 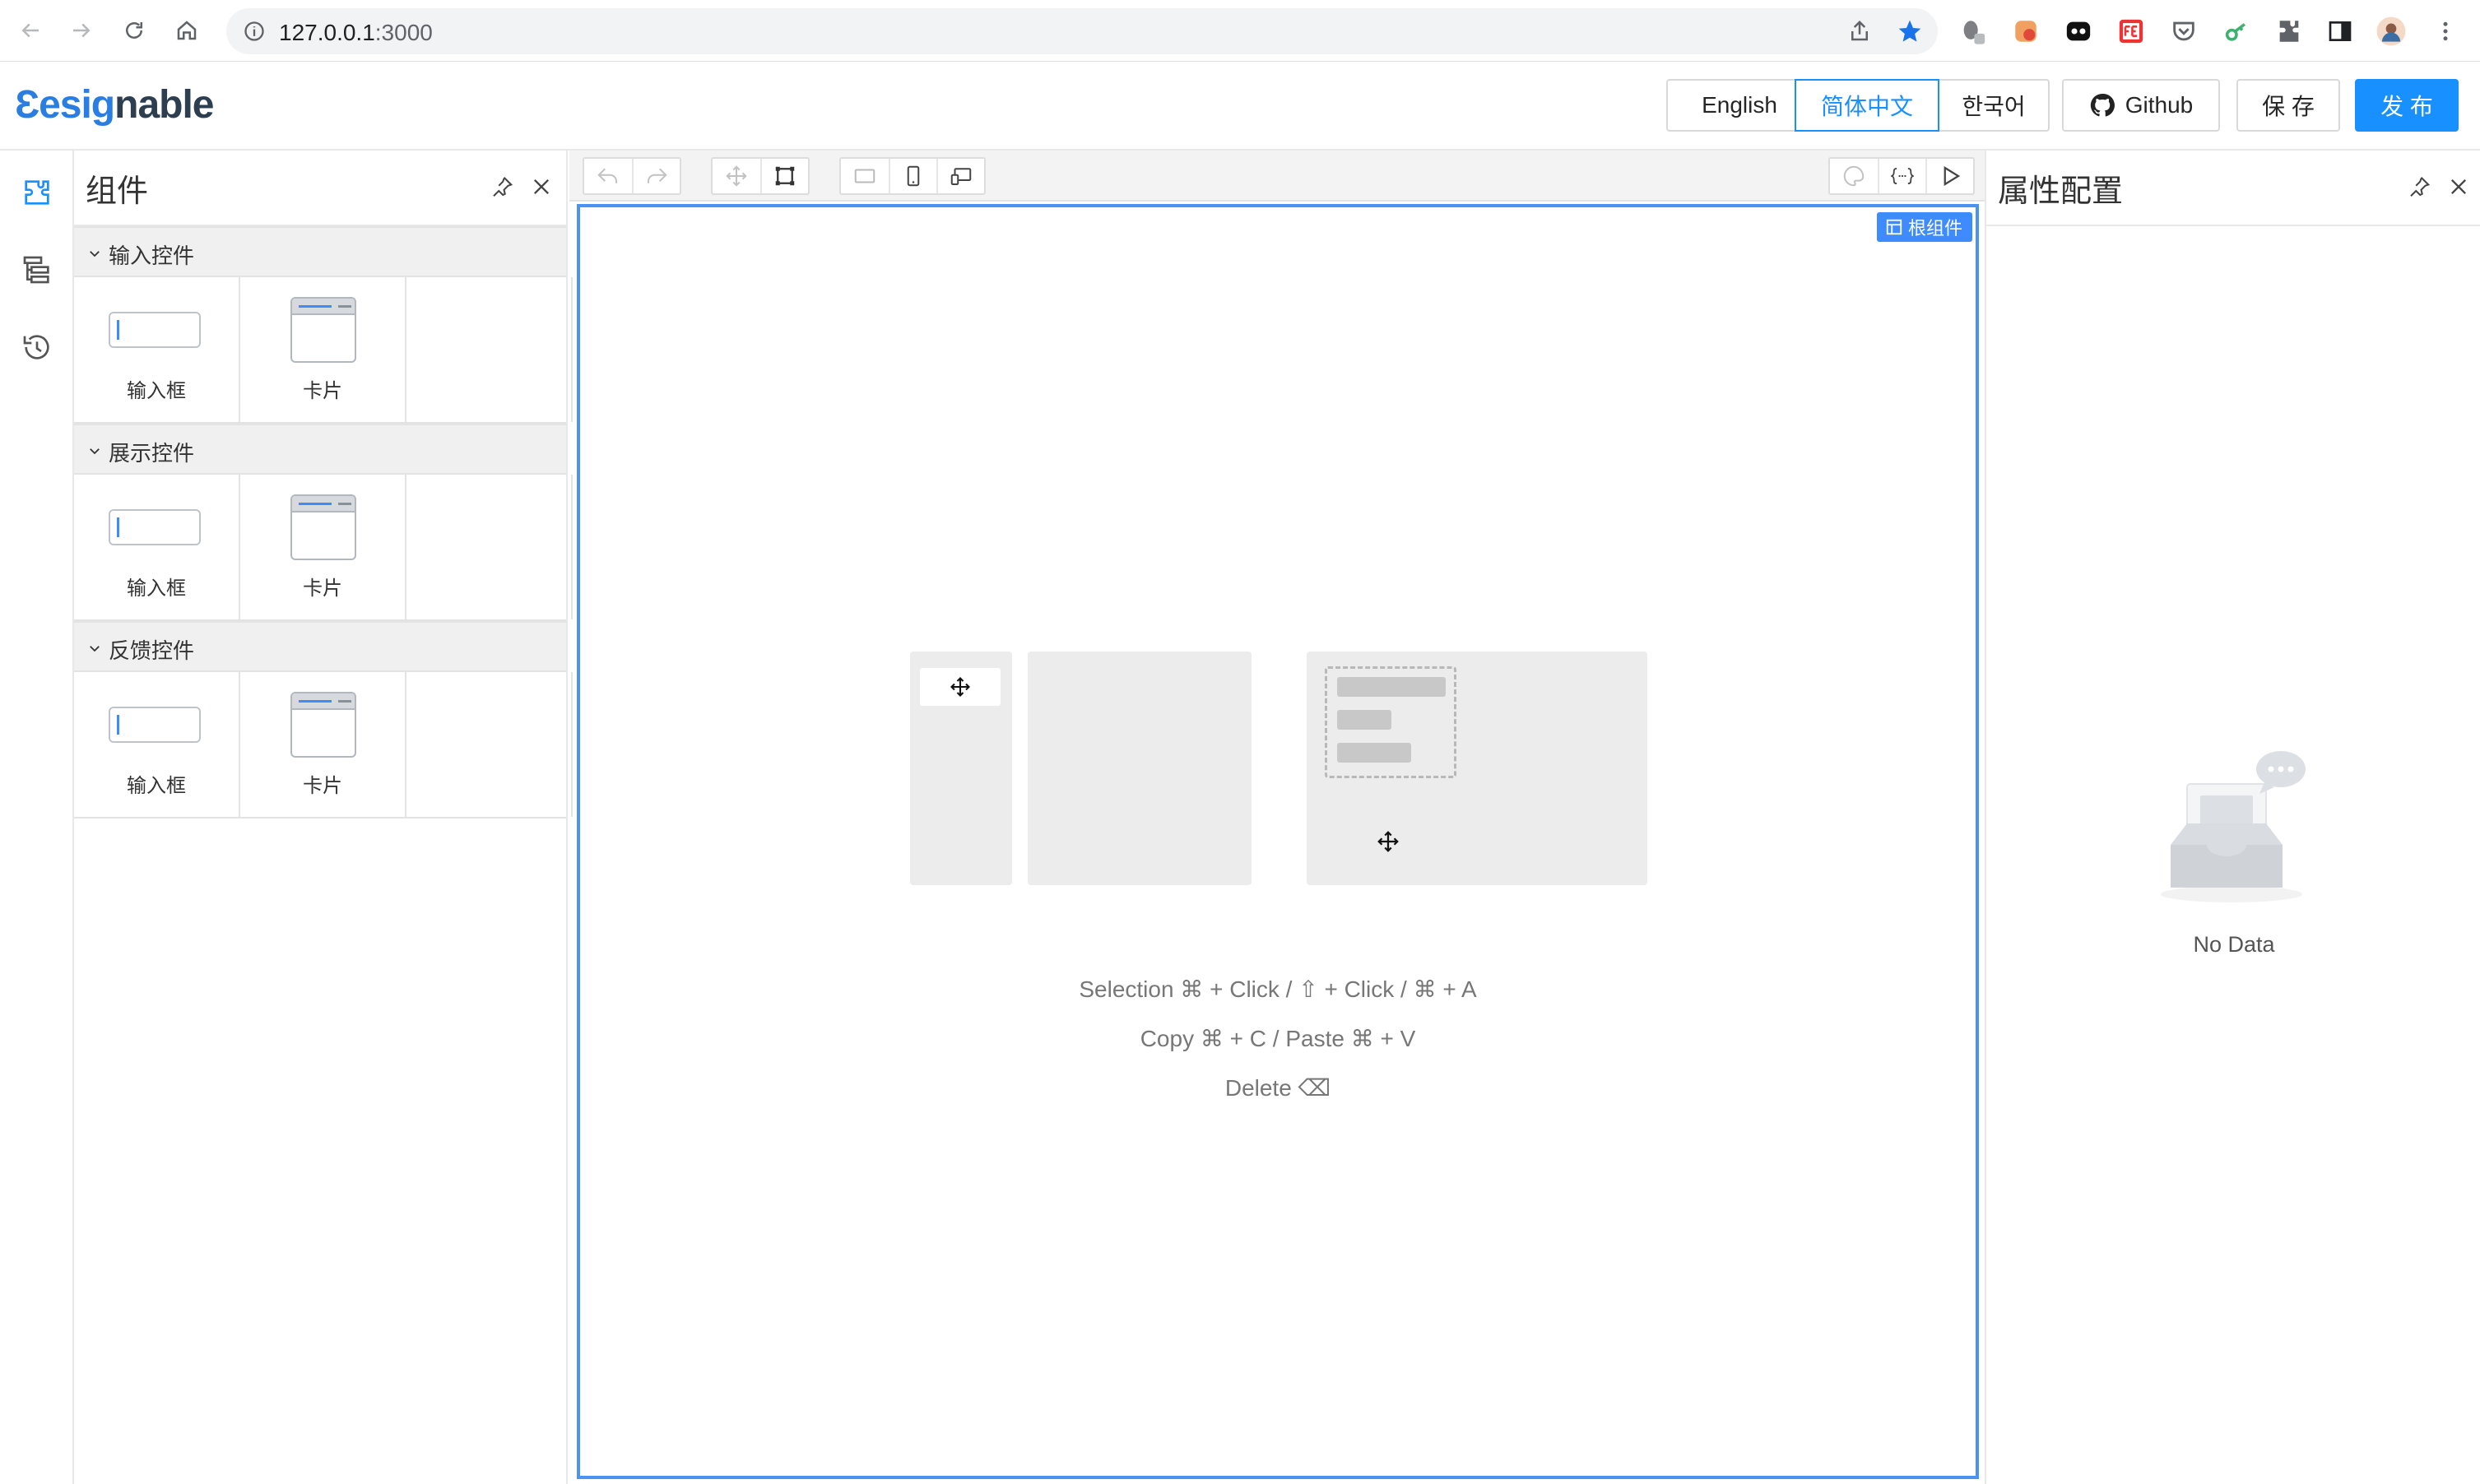 What do you see at coordinates (37, 270) in the screenshot?
I see `outline-tree-tab` at bounding box center [37, 270].